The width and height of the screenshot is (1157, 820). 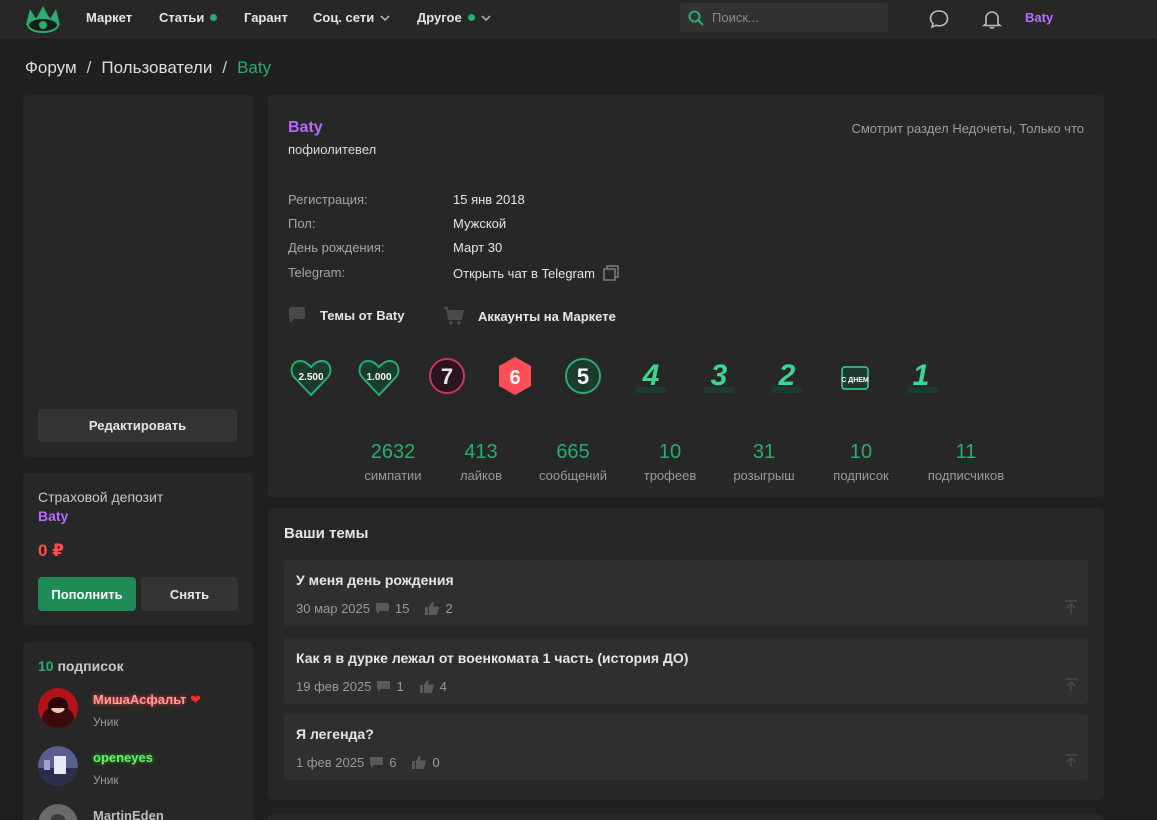 I want to click on subscription-name: МишаАсфальт ❤, so click(x=147, y=700).